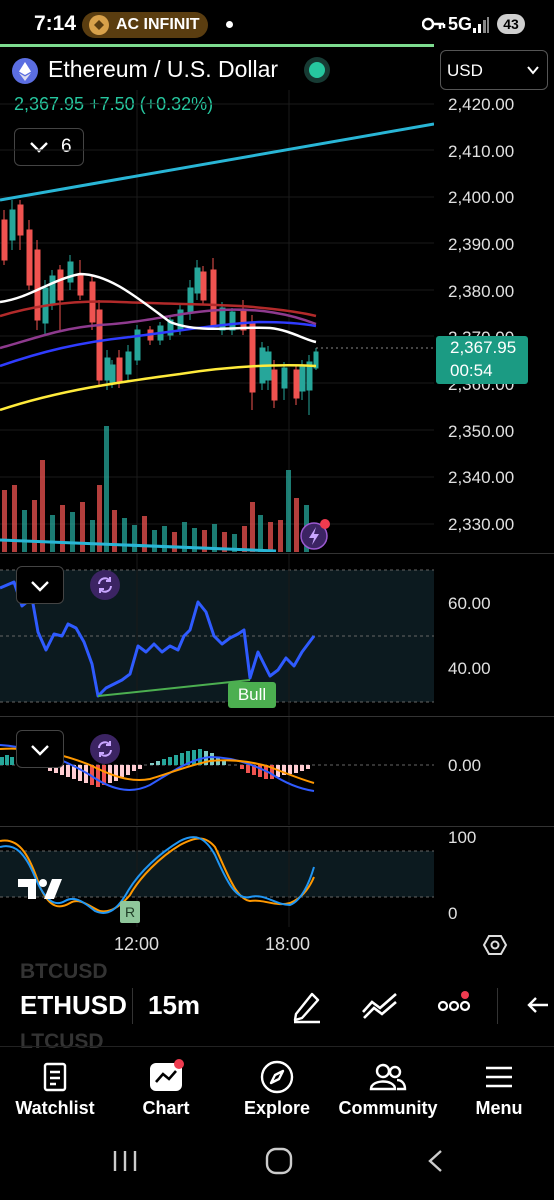  I want to click on price-axis-label: 2,390.00, so click(481, 244).